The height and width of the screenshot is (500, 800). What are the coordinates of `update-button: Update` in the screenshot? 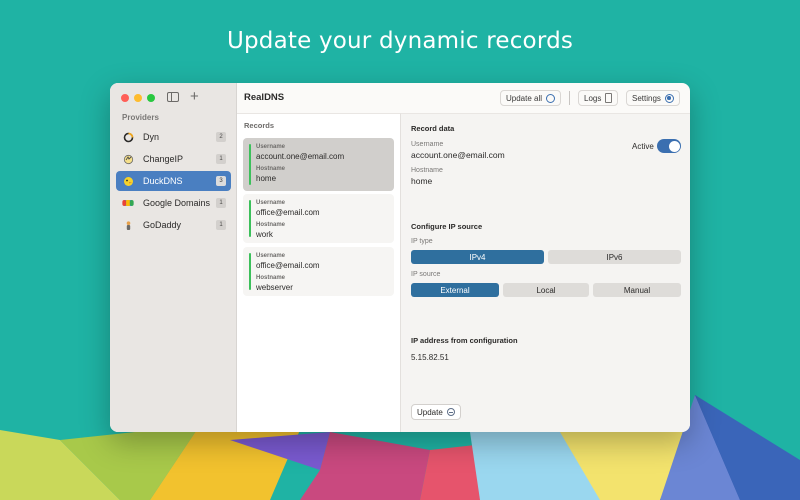 It's located at (436, 412).